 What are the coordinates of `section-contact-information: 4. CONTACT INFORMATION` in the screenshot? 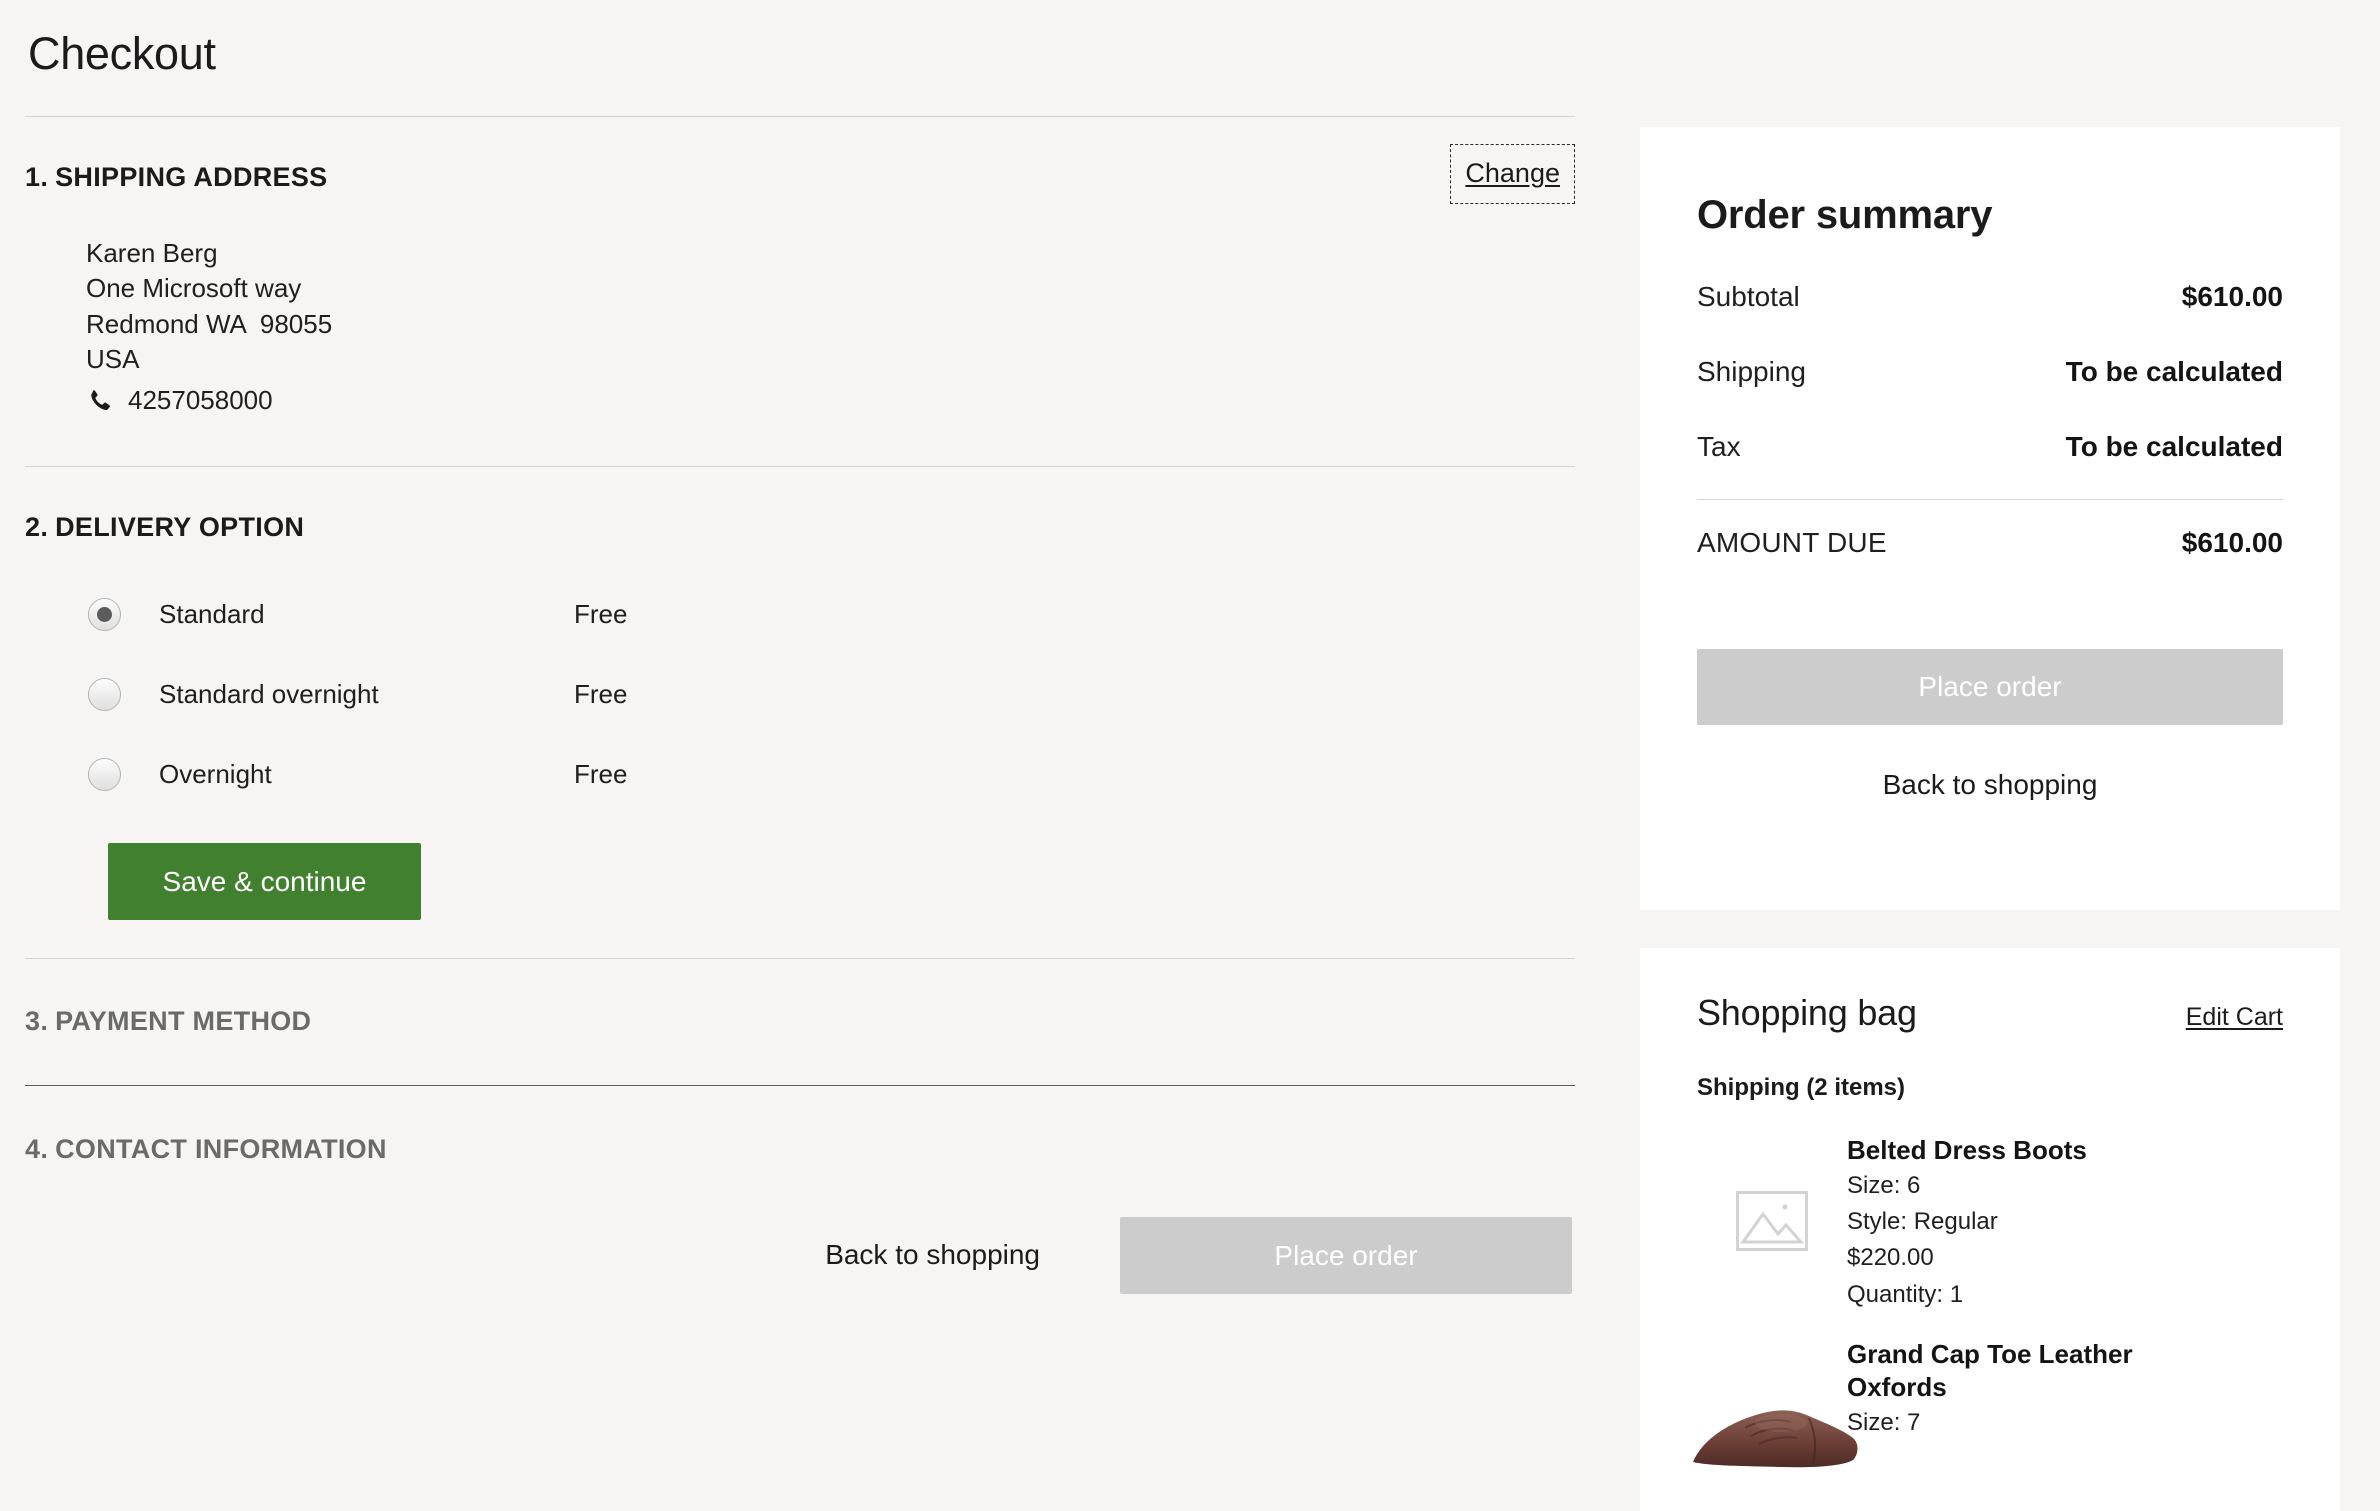 It's located at (800, 1125).